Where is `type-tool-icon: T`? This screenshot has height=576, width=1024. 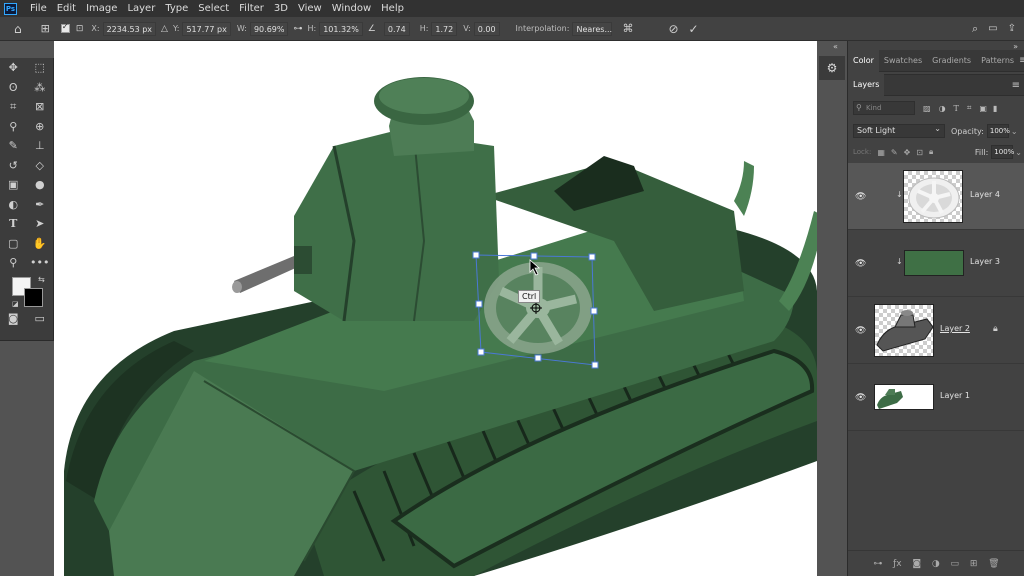 type-tool-icon: T is located at coordinates (13, 223).